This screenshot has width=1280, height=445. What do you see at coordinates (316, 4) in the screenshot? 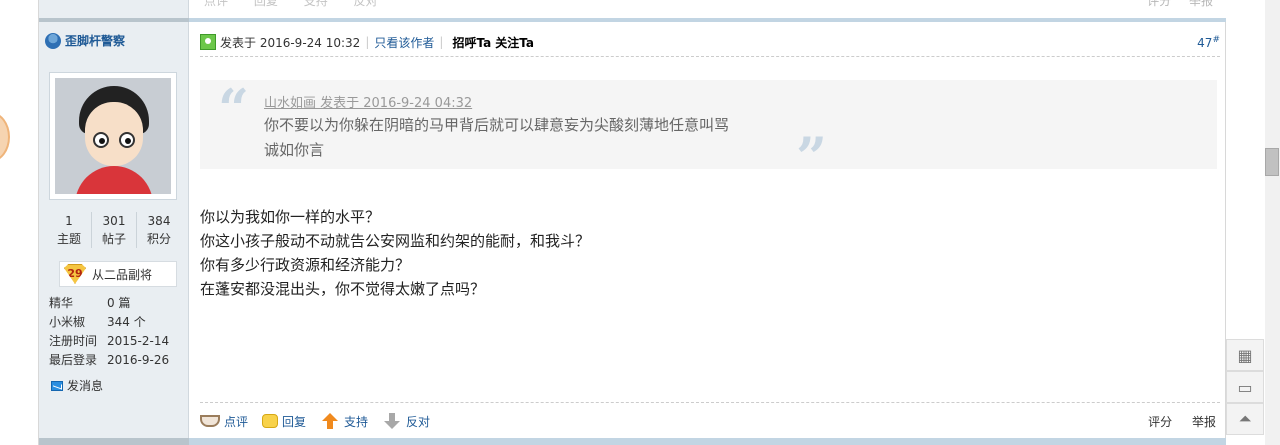
I see `prev-support-button: 支持` at bounding box center [316, 4].